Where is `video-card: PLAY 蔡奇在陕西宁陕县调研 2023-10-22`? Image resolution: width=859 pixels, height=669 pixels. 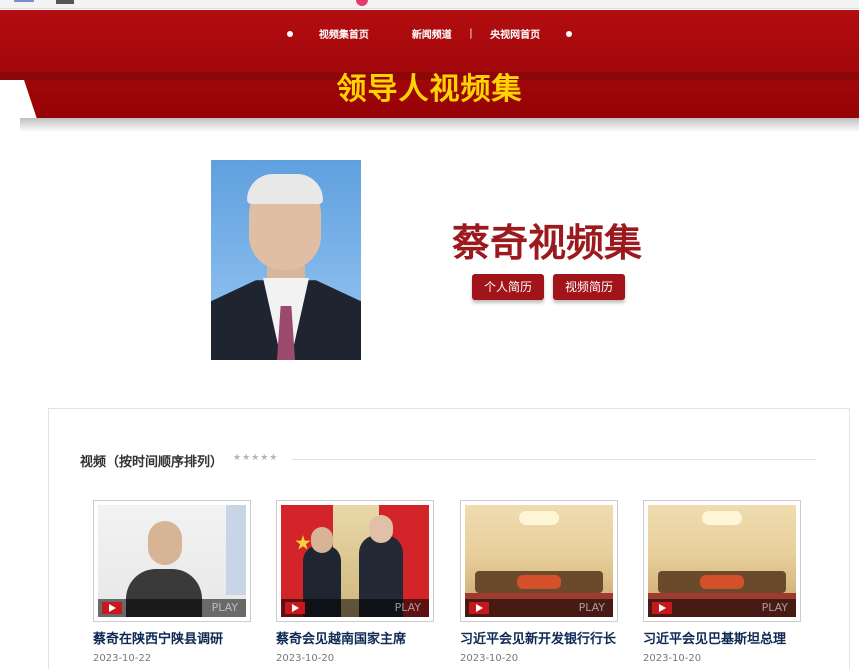 video-card: PLAY 蔡奇在陕西宁陕县调研 2023-10-22 is located at coordinates (172, 582).